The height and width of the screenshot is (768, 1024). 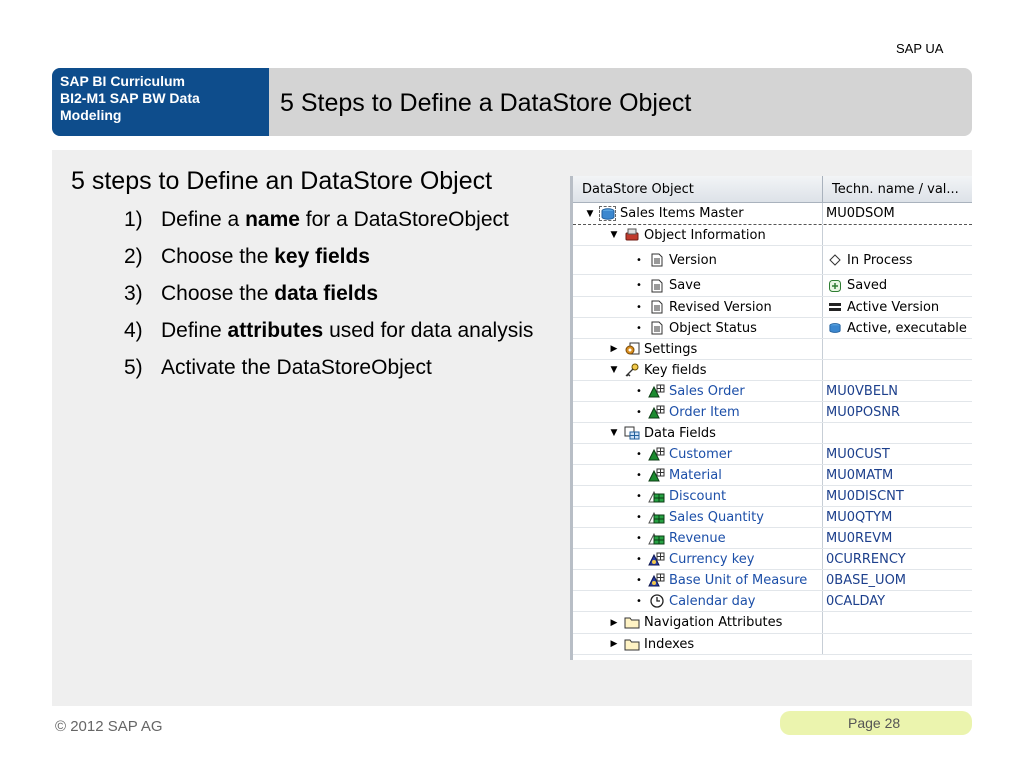 I want to click on column-header-object: DataStore Object, so click(x=698, y=189).